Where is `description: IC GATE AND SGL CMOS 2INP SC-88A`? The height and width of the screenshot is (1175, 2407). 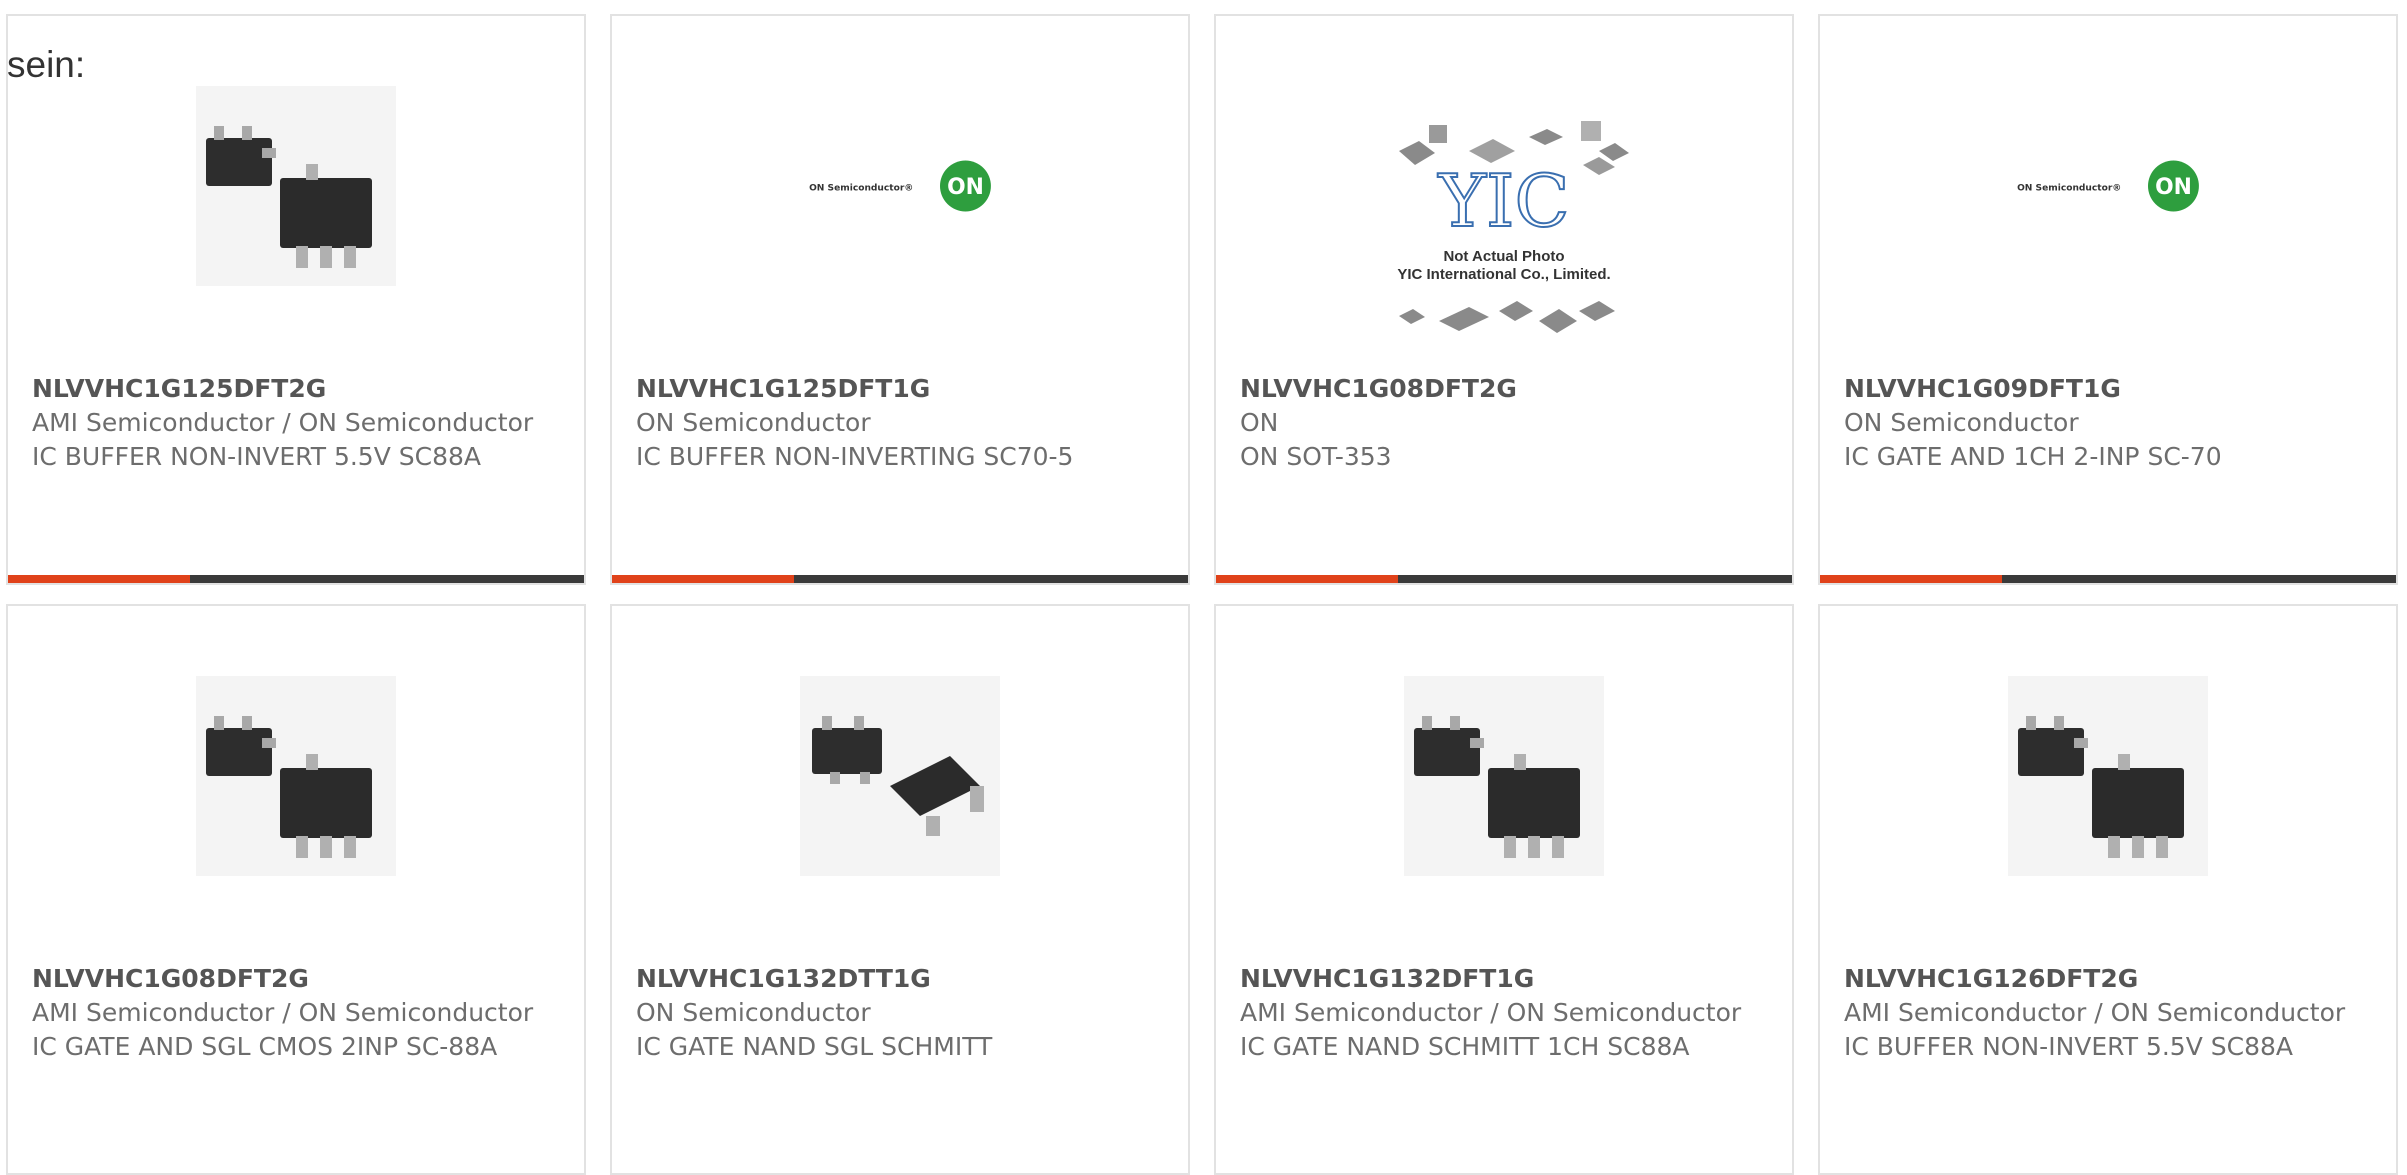
description: IC GATE AND SGL CMOS 2INP SC-88A is located at coordinates (265, 1046).